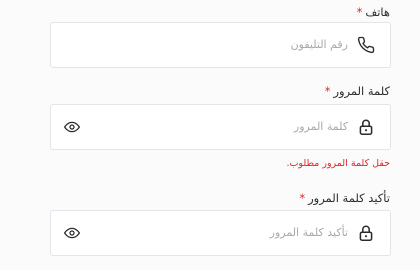 Image resolution: width=420 pixels, height=270 pixels. I want to click on password-label-text: كلمة المرور, so click(361, 91).